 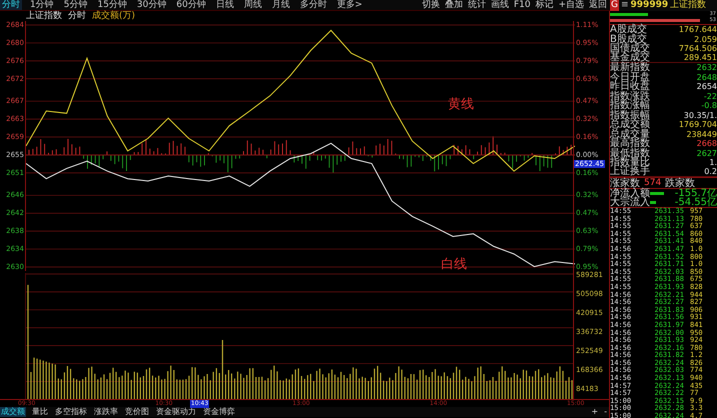 I want to click on period-tab: 15分钟, so click(x=112, y=5).